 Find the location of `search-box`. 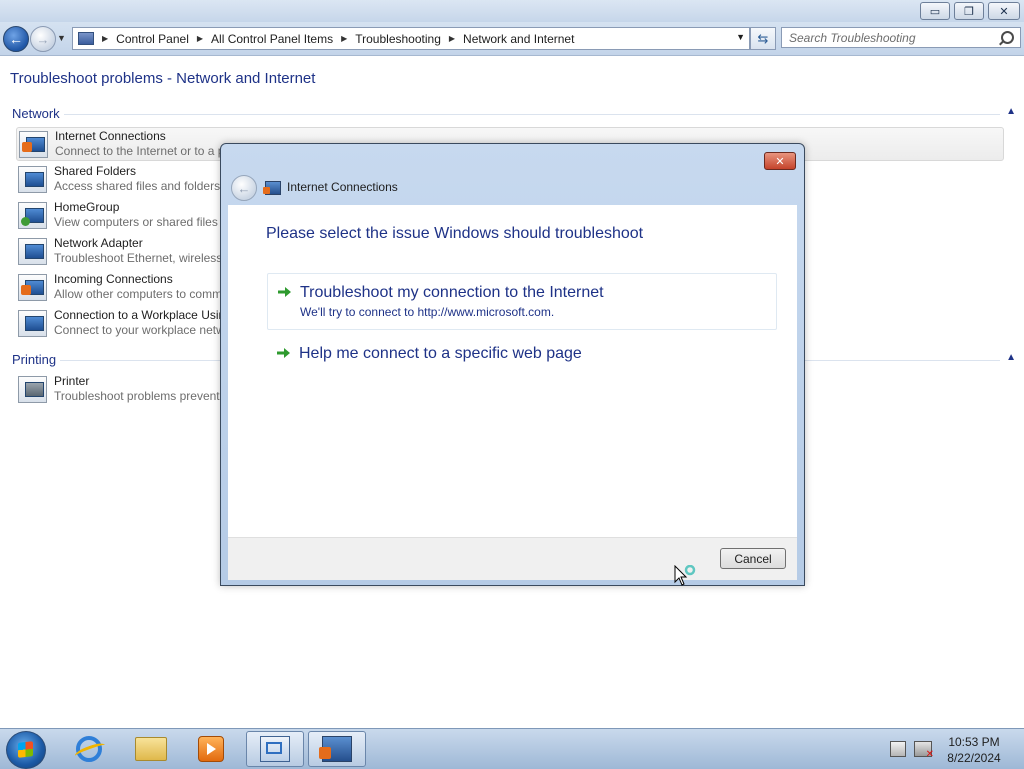

search-box is located at coordinates (901, 37).